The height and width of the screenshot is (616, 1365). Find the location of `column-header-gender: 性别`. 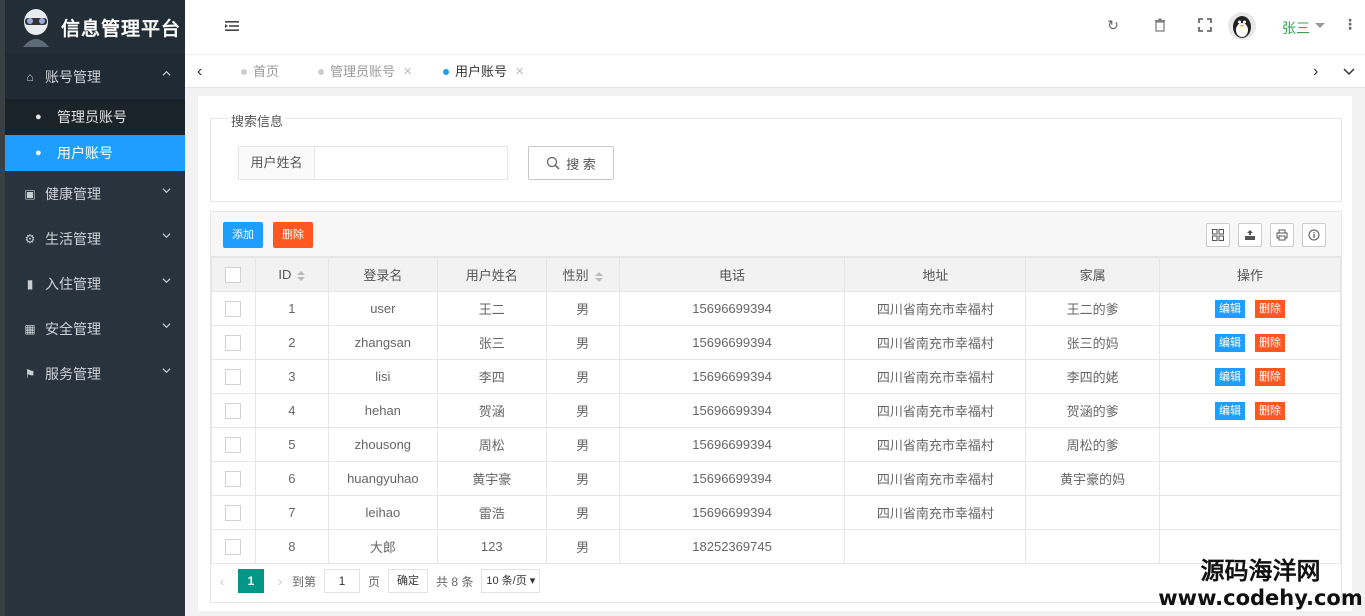

column-header-gender: 性别 is located at coordinates (582, 274).